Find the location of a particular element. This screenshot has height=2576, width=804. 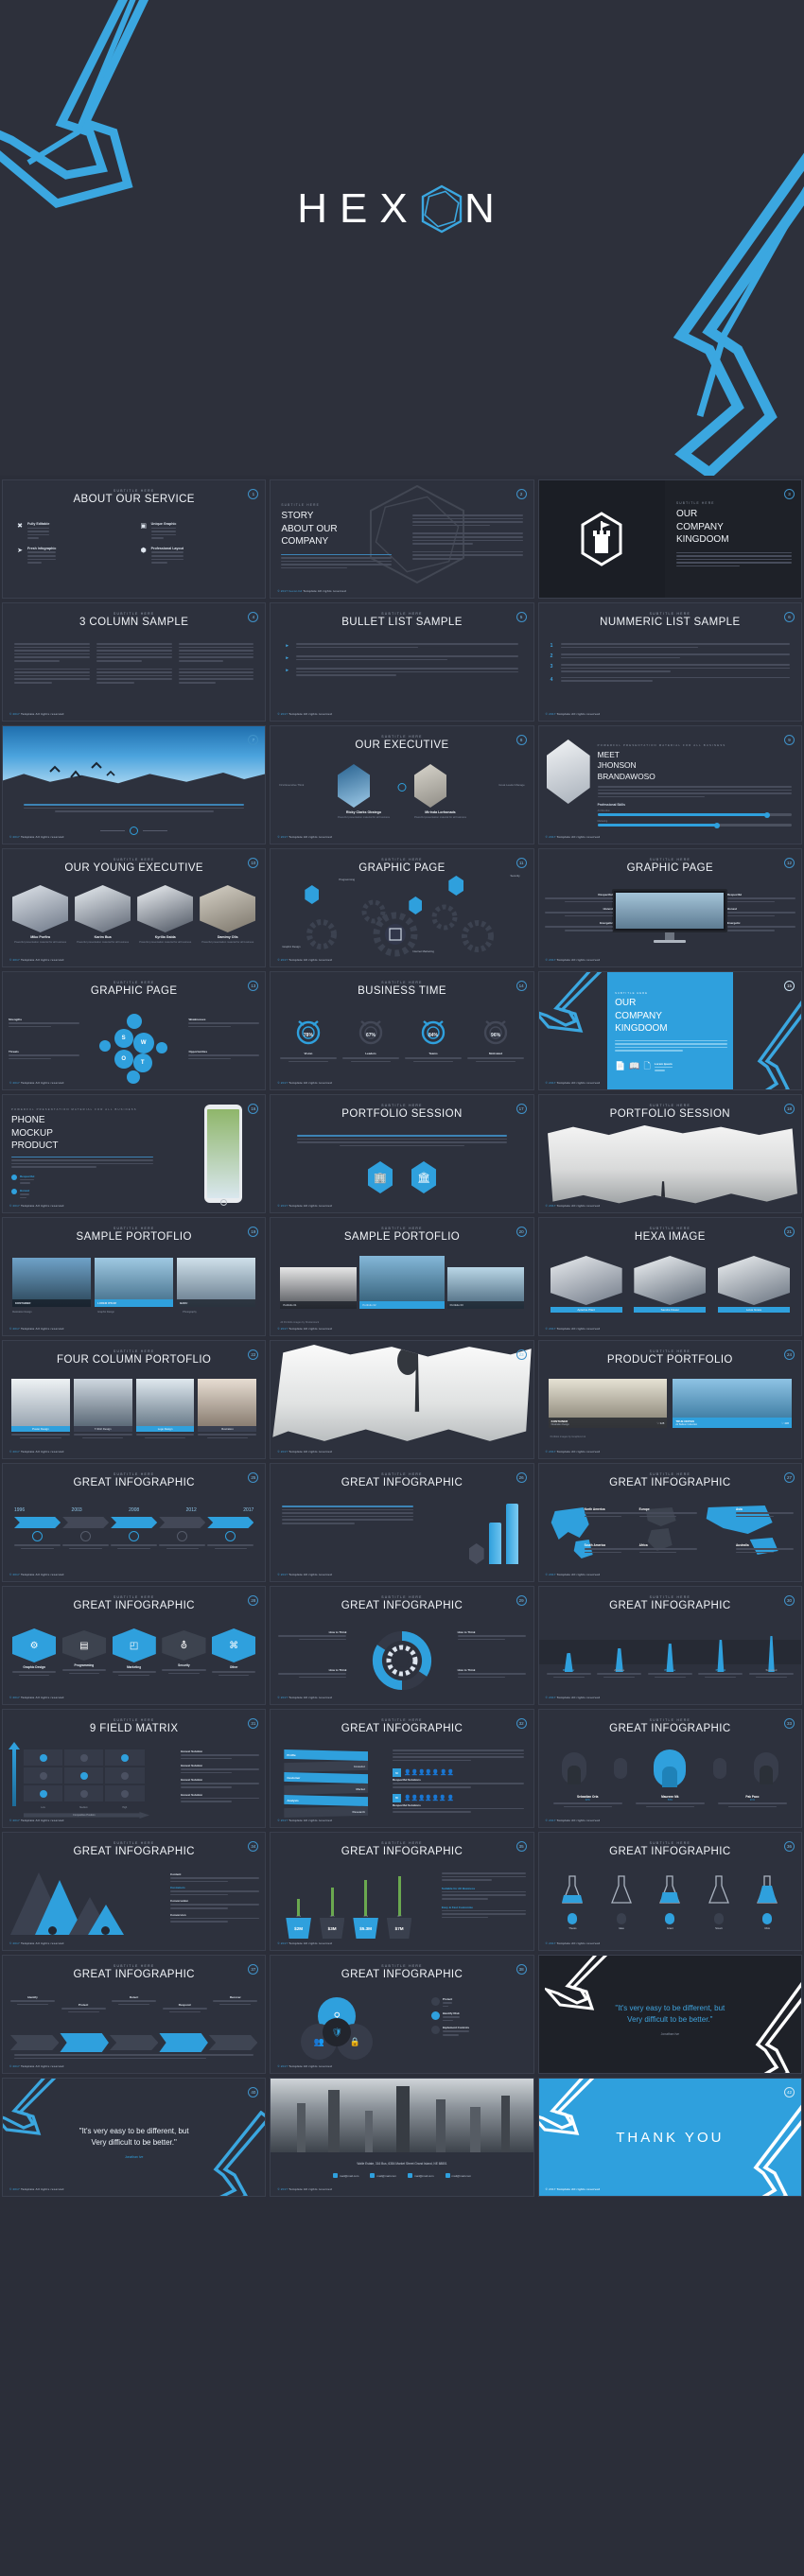

social-twitter: mail@mail.com is located at coordinates (383, 2175).